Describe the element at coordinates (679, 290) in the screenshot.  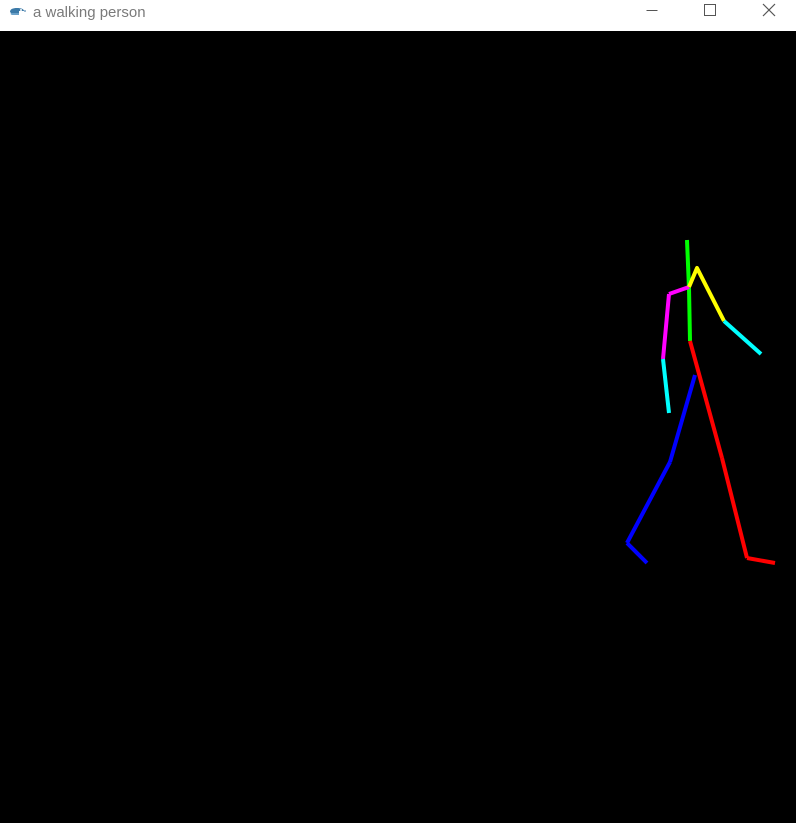
I see `left-shoulder-segment` at that location.